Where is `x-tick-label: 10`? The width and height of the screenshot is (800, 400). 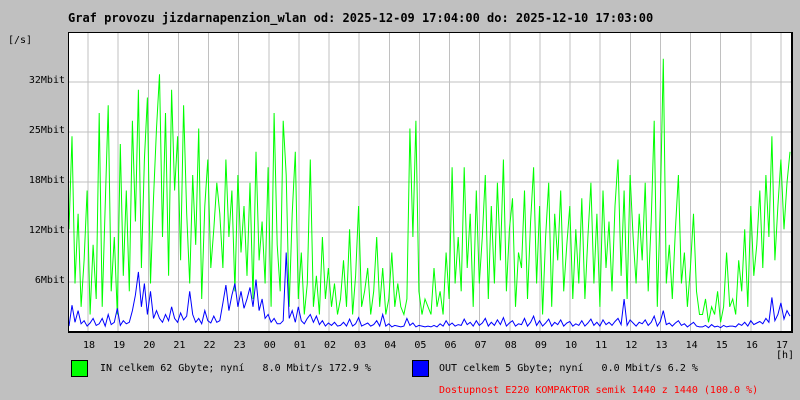 x-tick-label: 10 is located at coordinates (571, 345).